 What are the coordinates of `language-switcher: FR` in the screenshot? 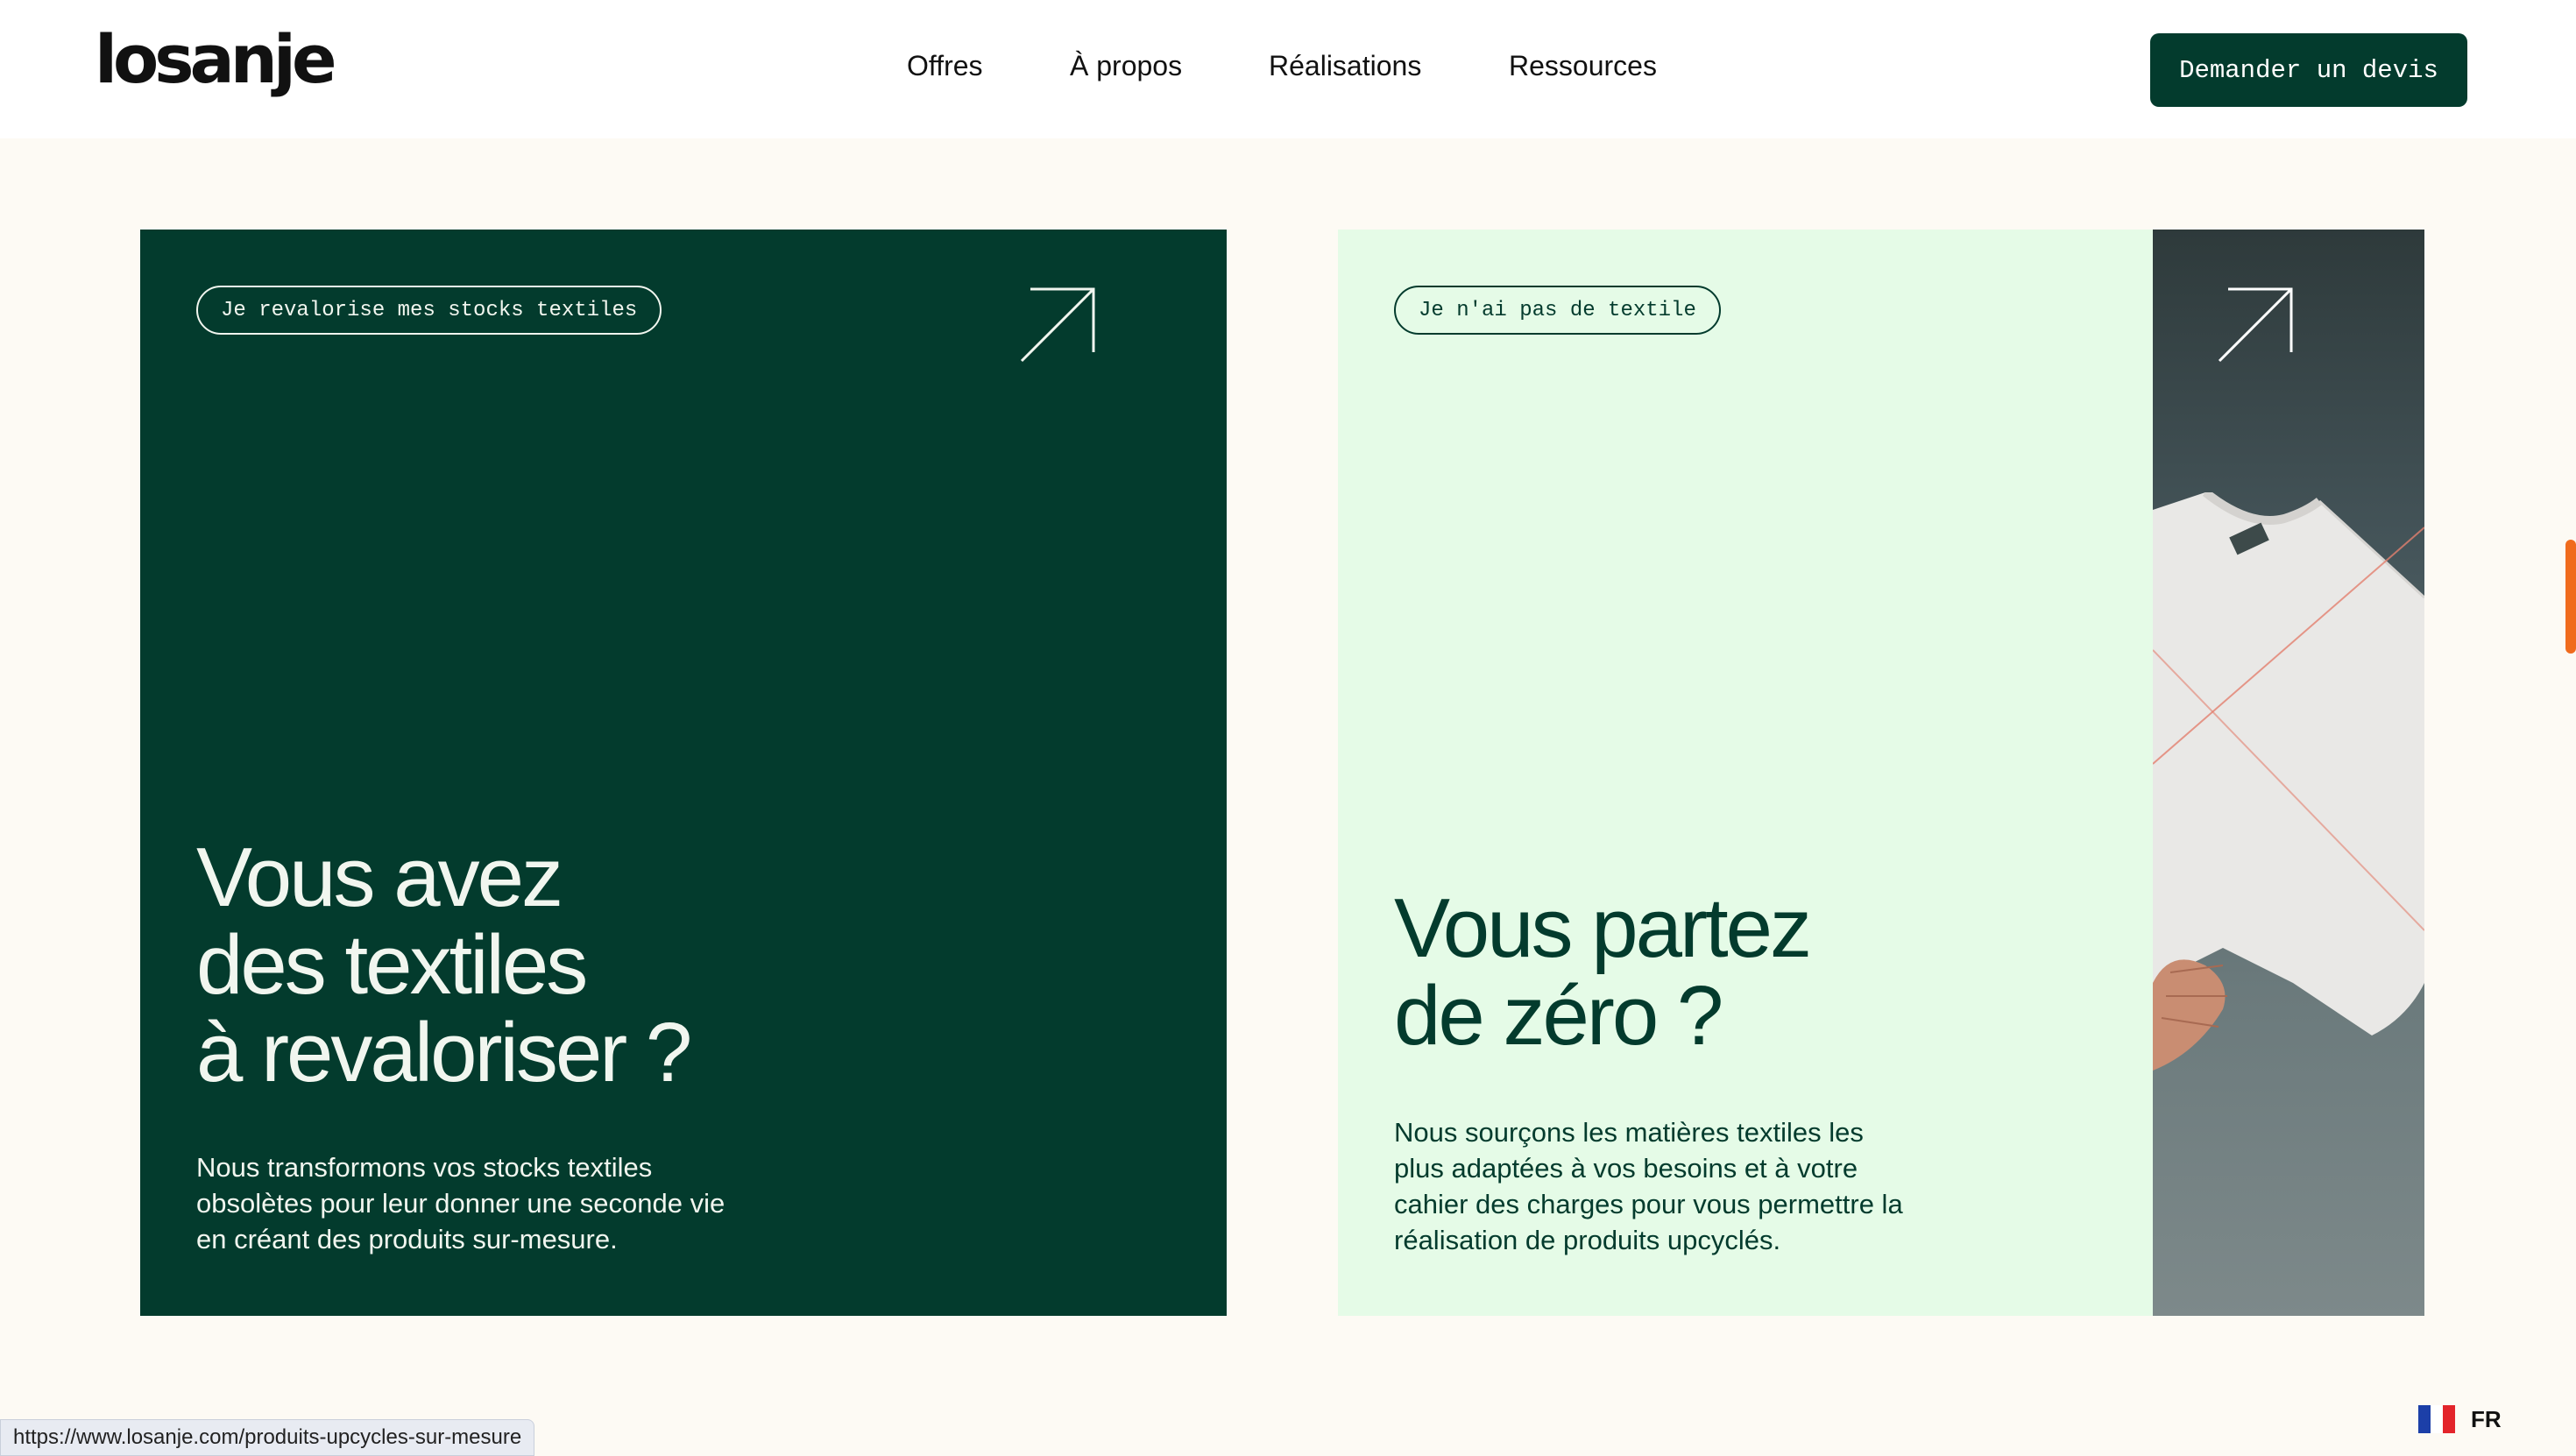 It's located at (2460, 1419).